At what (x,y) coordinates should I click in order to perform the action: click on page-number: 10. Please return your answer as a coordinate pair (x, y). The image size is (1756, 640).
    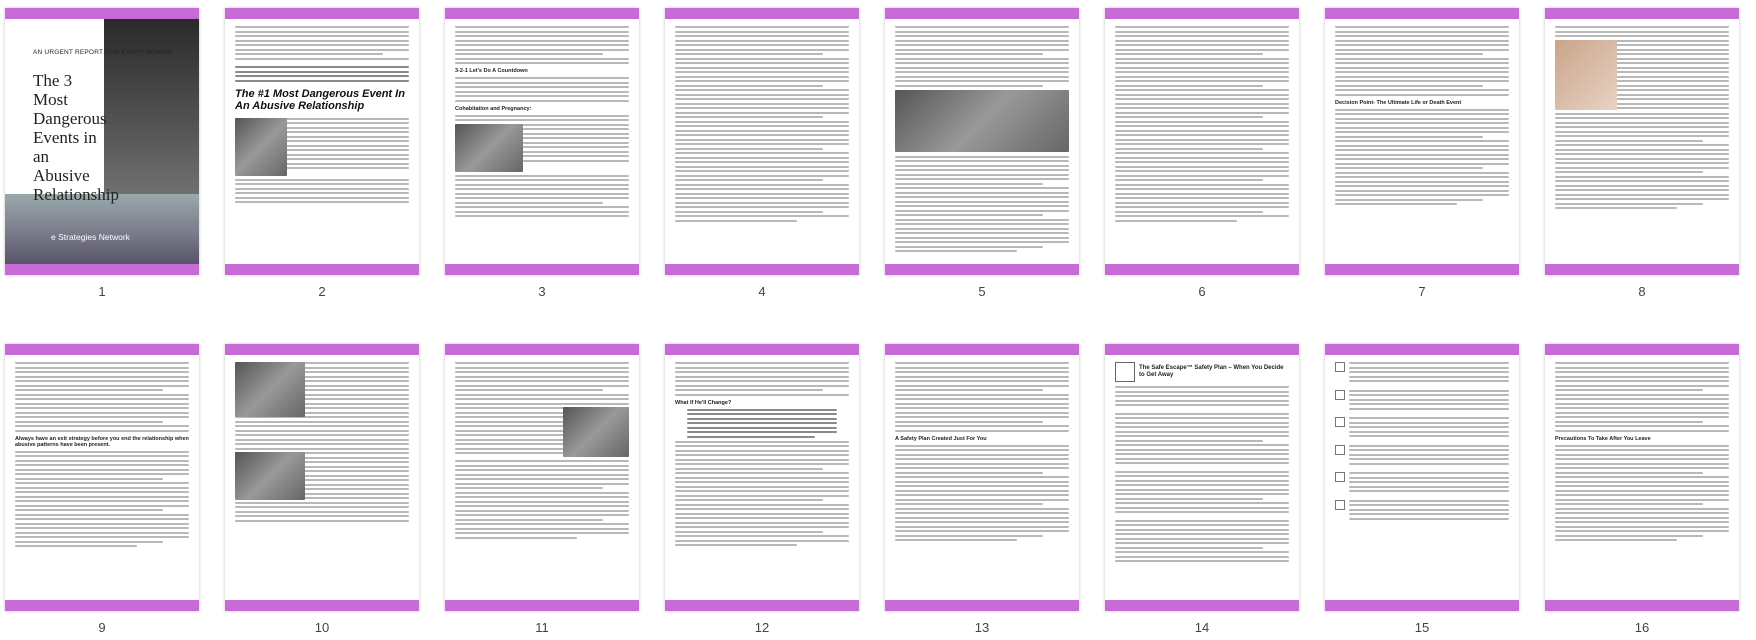
    Looking at the image, I should click on (322, 627).